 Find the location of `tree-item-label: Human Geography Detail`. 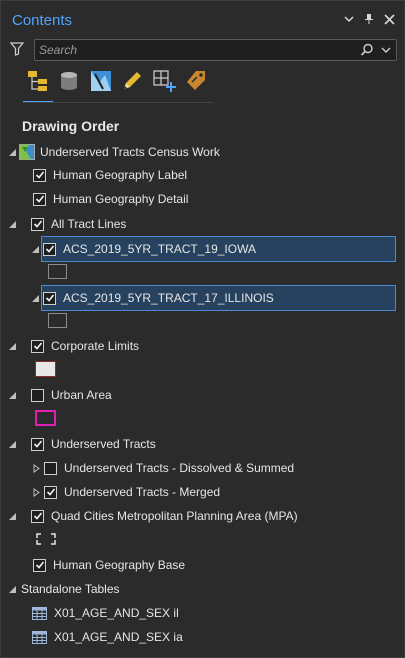

tree-item-label: Human Geography Detail is located at coordinates (121, 199).